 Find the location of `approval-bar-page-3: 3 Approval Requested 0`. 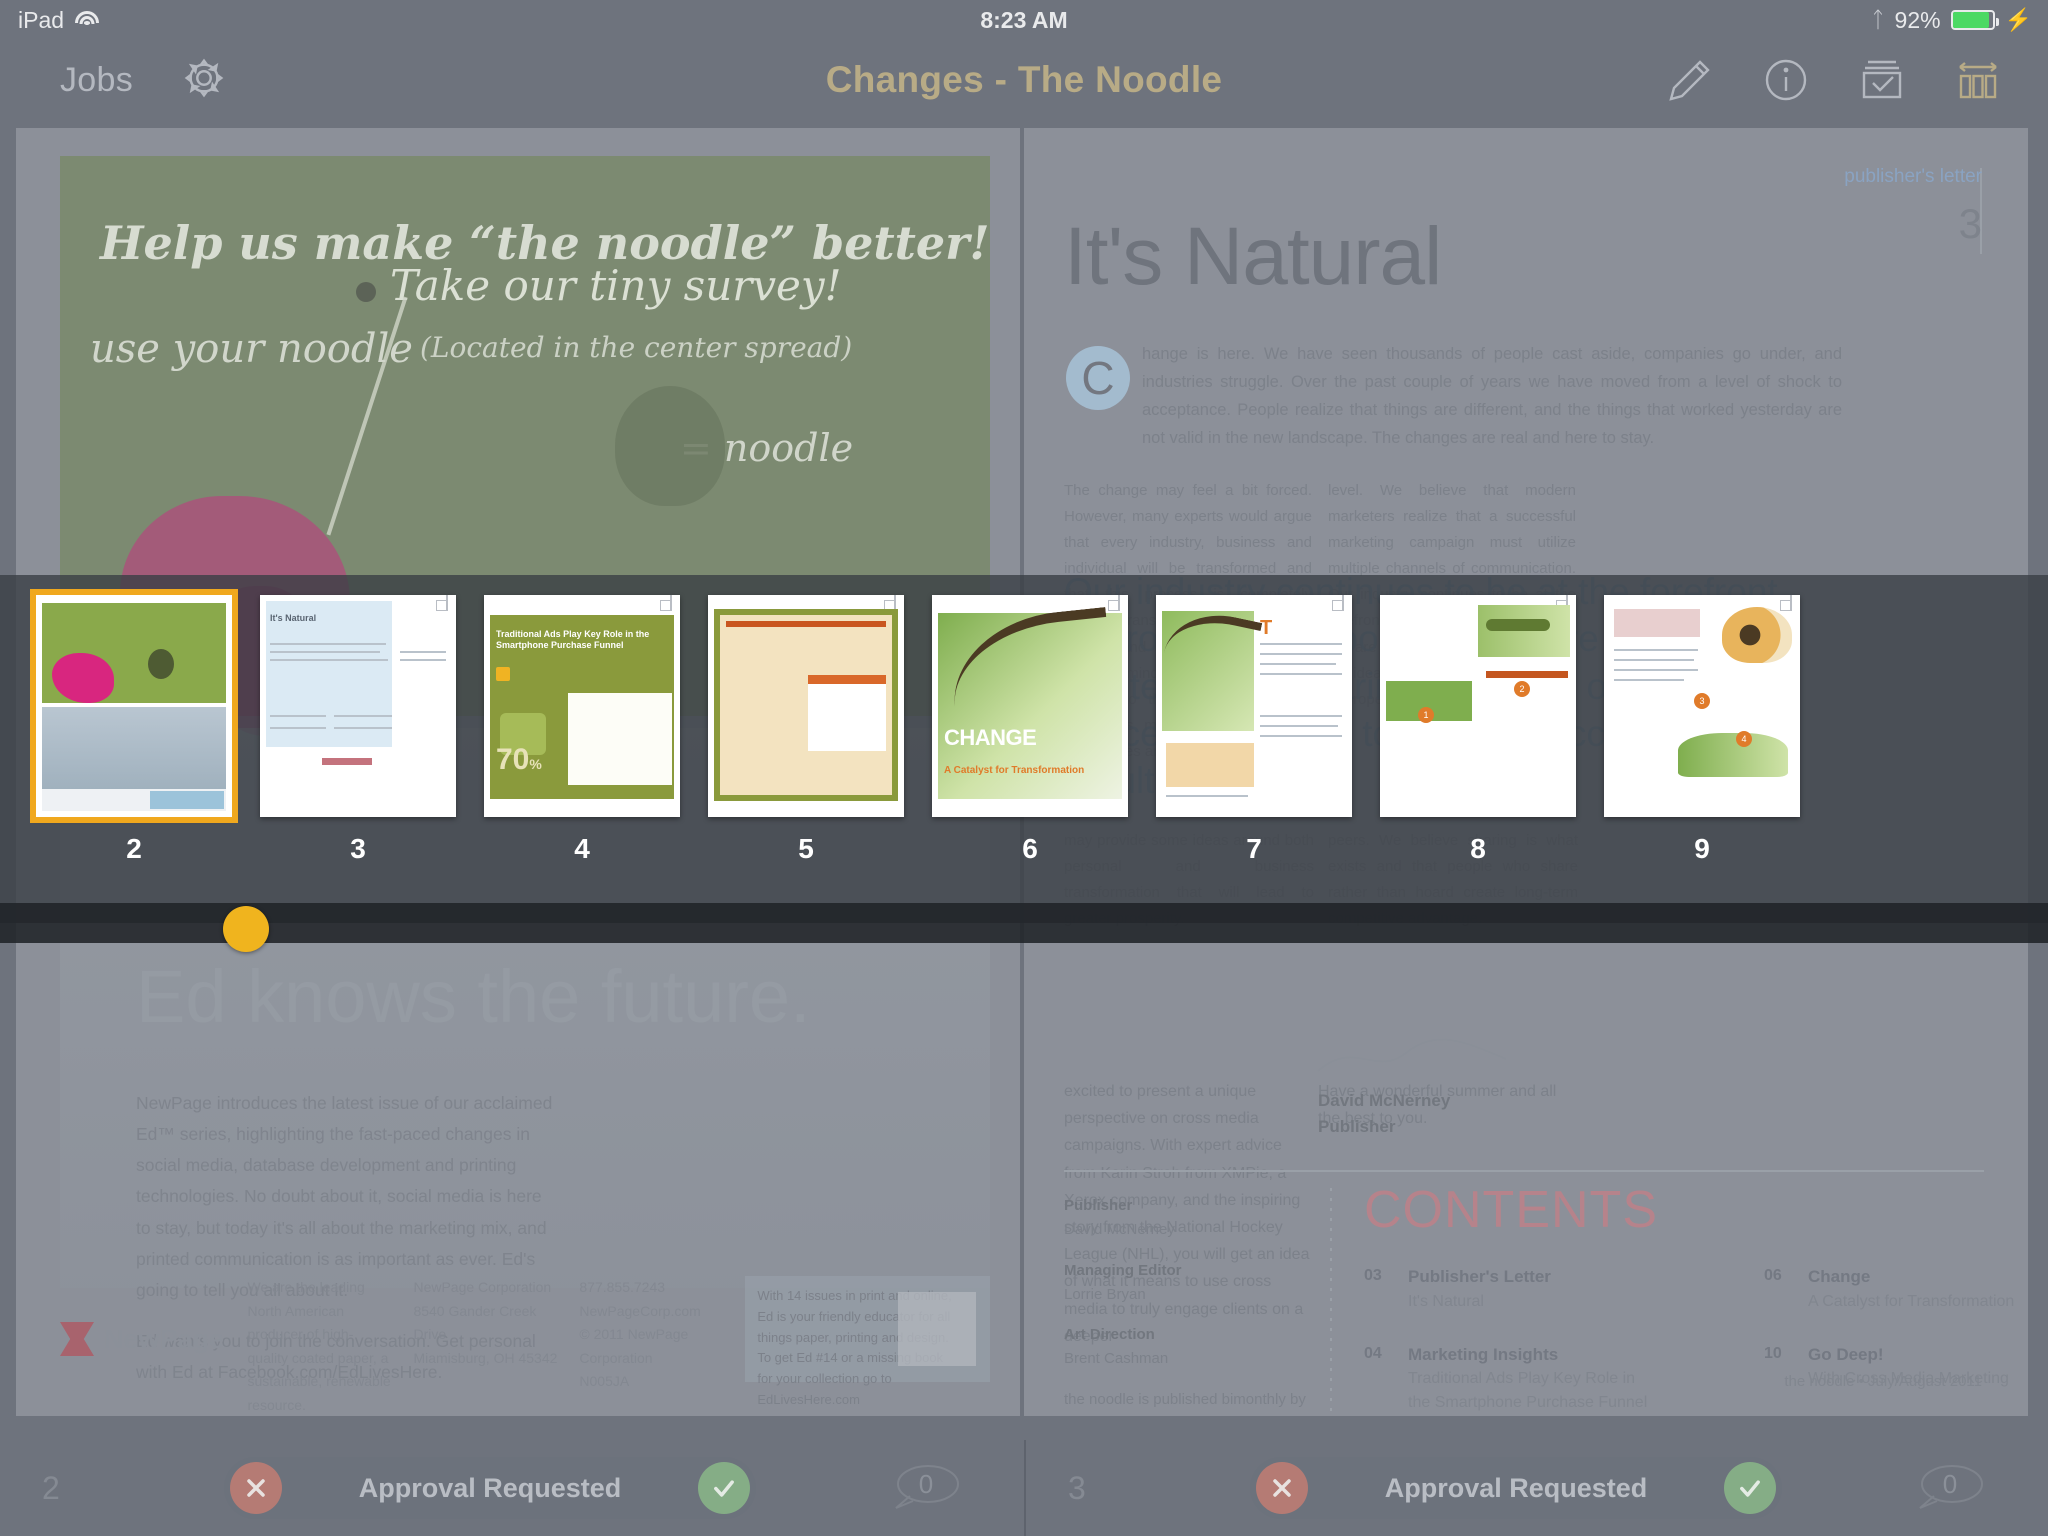

approval-bar-page-3: 3 Approval Requested 0 is located at coordinates (1536, 1488).